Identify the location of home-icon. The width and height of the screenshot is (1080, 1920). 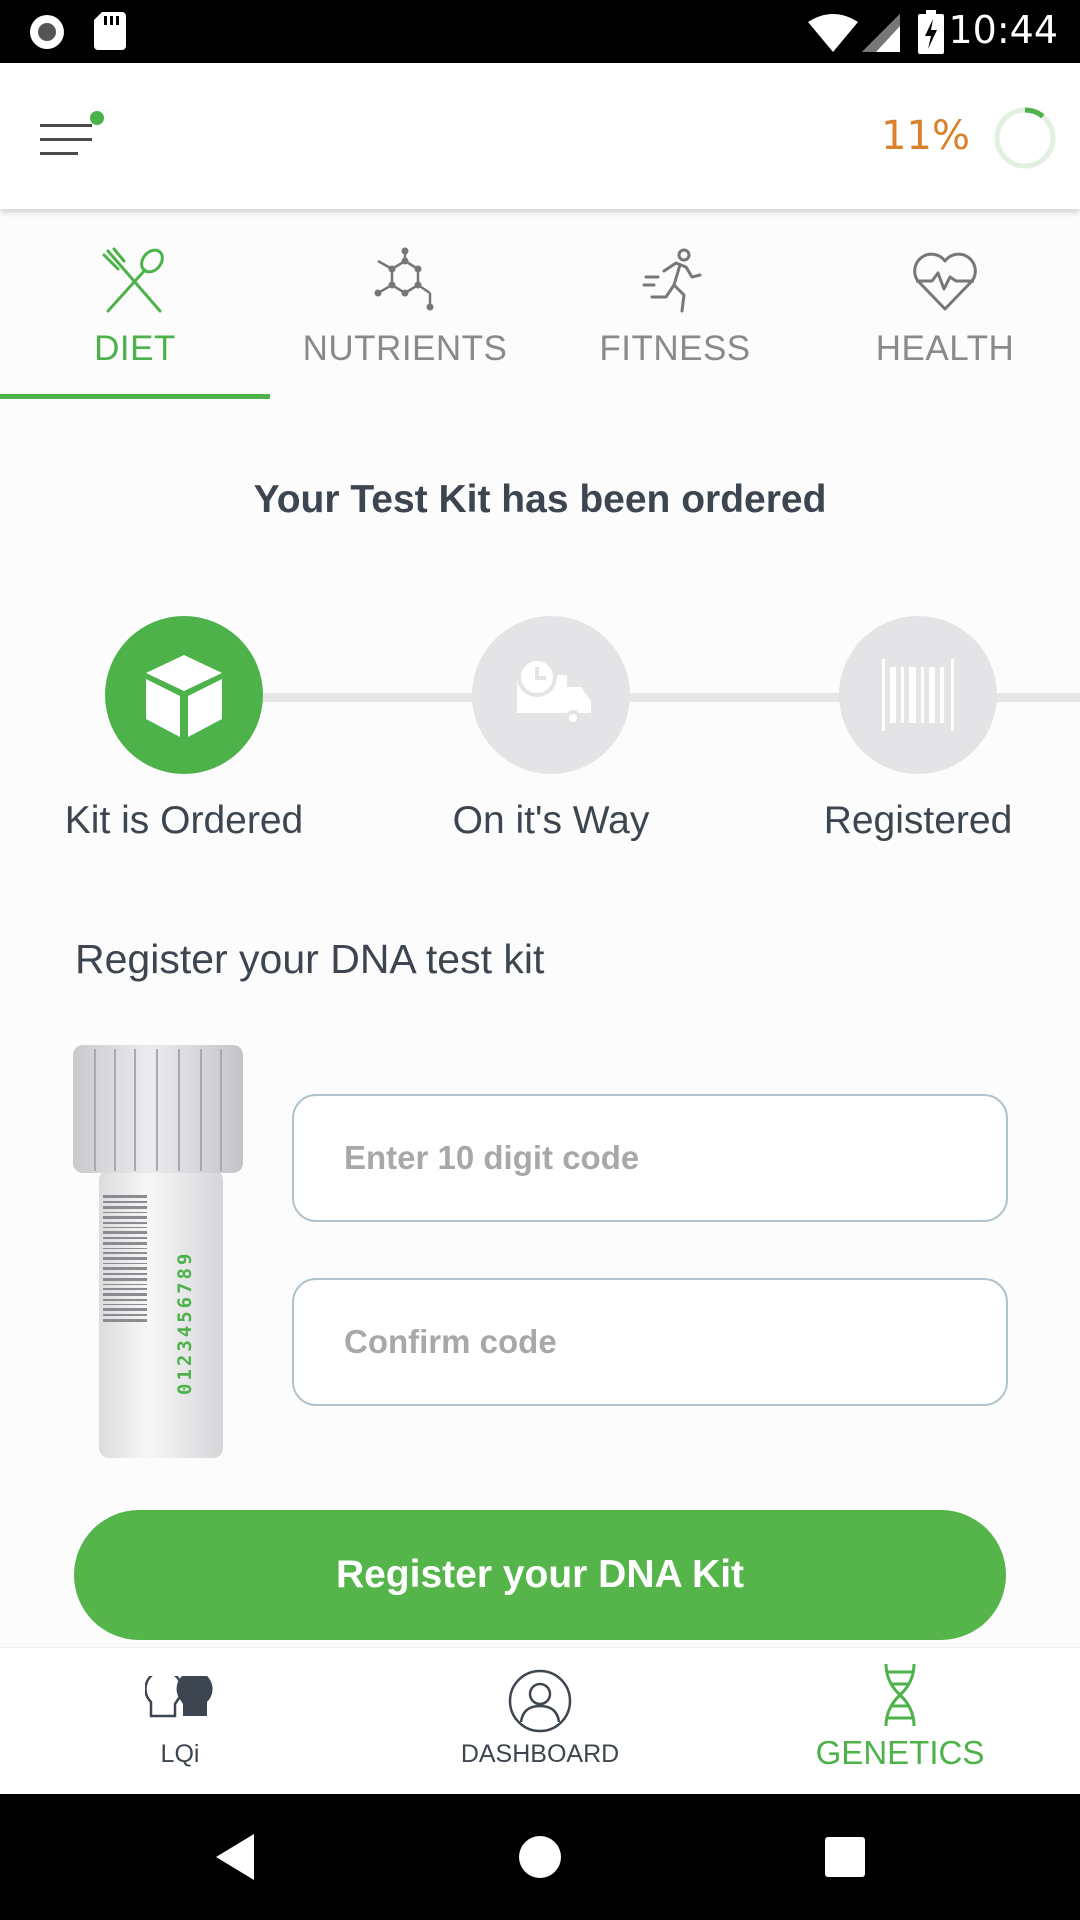
(540, 1857).